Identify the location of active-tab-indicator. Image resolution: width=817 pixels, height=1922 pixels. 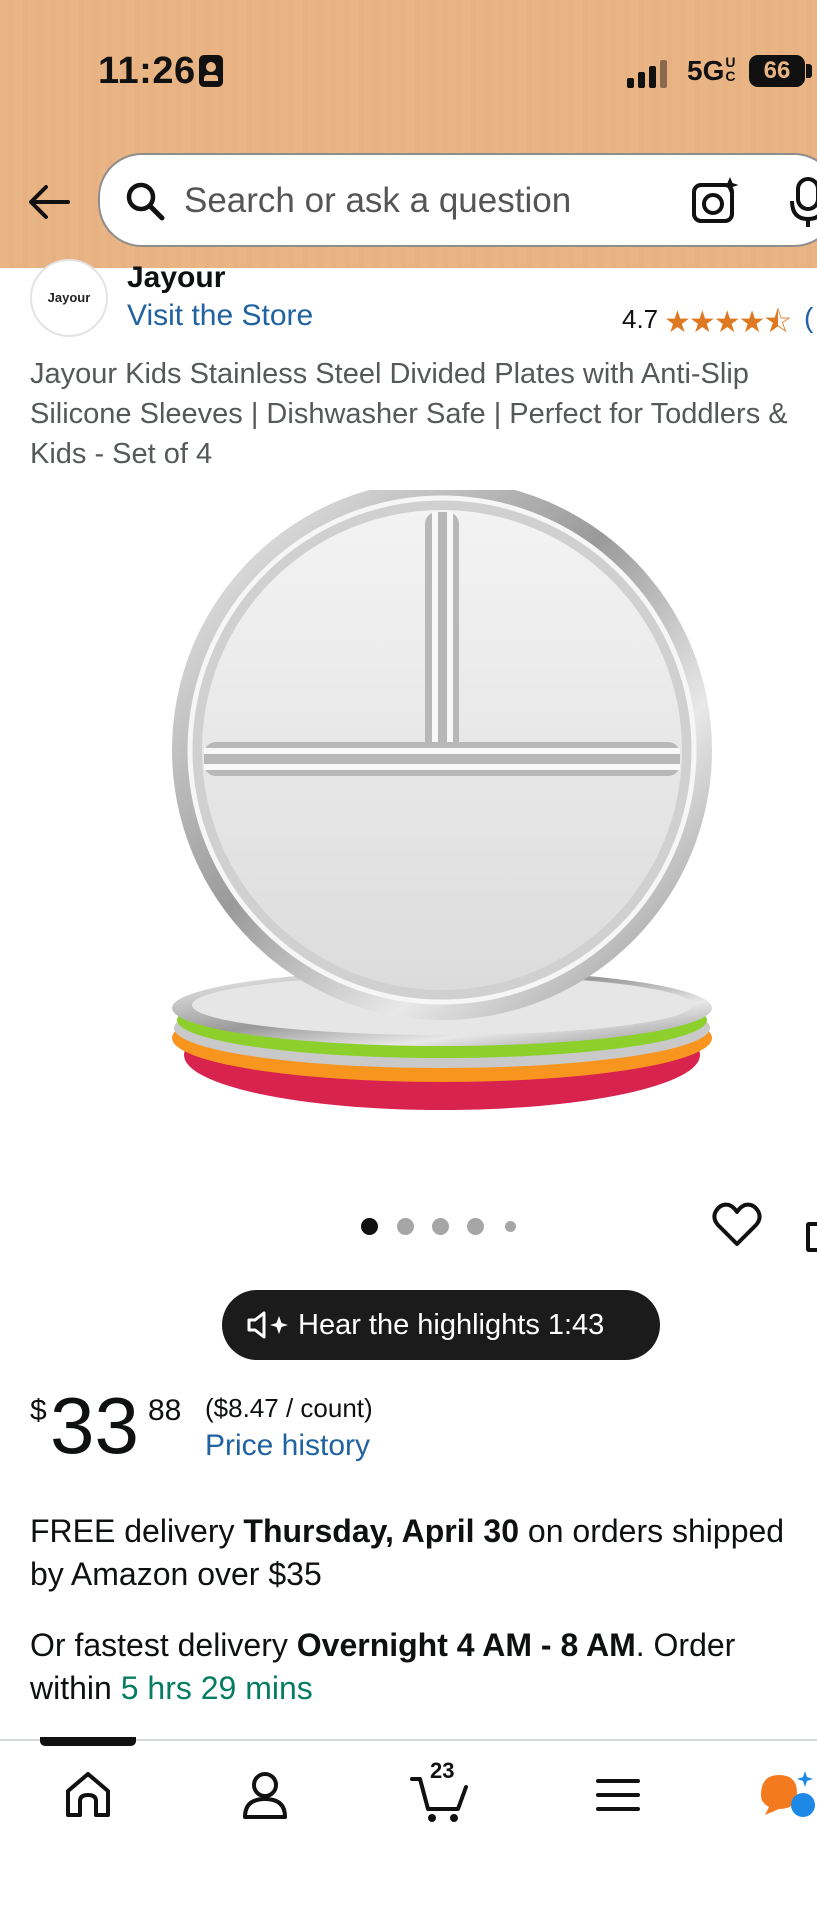
(88, 1741).